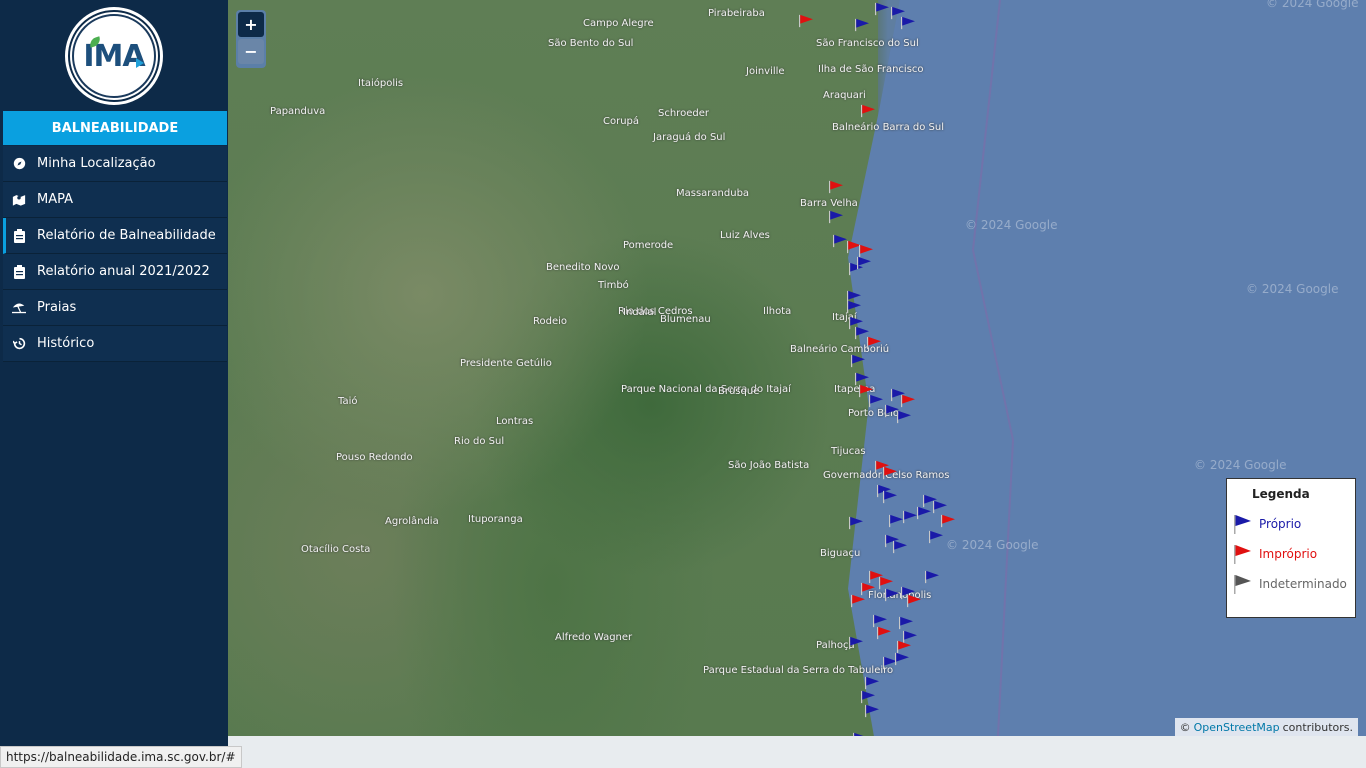 This screenshot has height=768, width=1366. Describe the element at coordinates (1288, 554) in the screenshot. I see `legend-label-improprio: Impróprio` at that location.